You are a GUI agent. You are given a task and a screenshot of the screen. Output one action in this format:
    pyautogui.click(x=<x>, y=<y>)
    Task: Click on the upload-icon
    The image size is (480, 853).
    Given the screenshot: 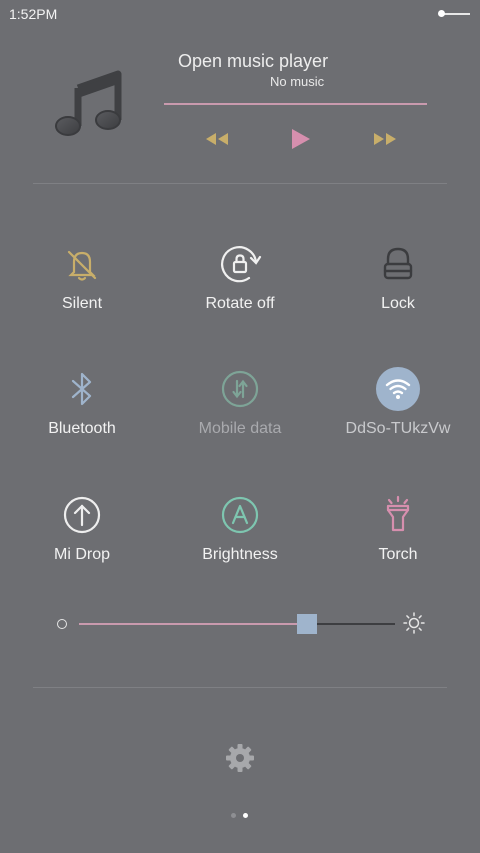 What is the action you would take?
    pyautogui.click(x=82, y=515)
    